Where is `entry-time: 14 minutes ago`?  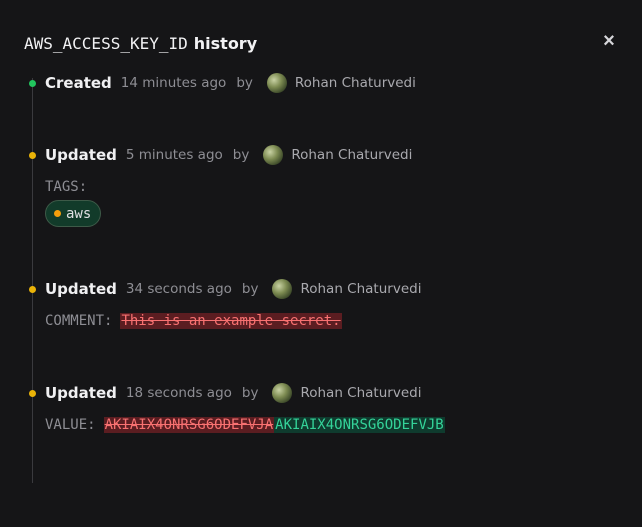 entry-time: 14 minutes ago is located at coordinates (173, 83).